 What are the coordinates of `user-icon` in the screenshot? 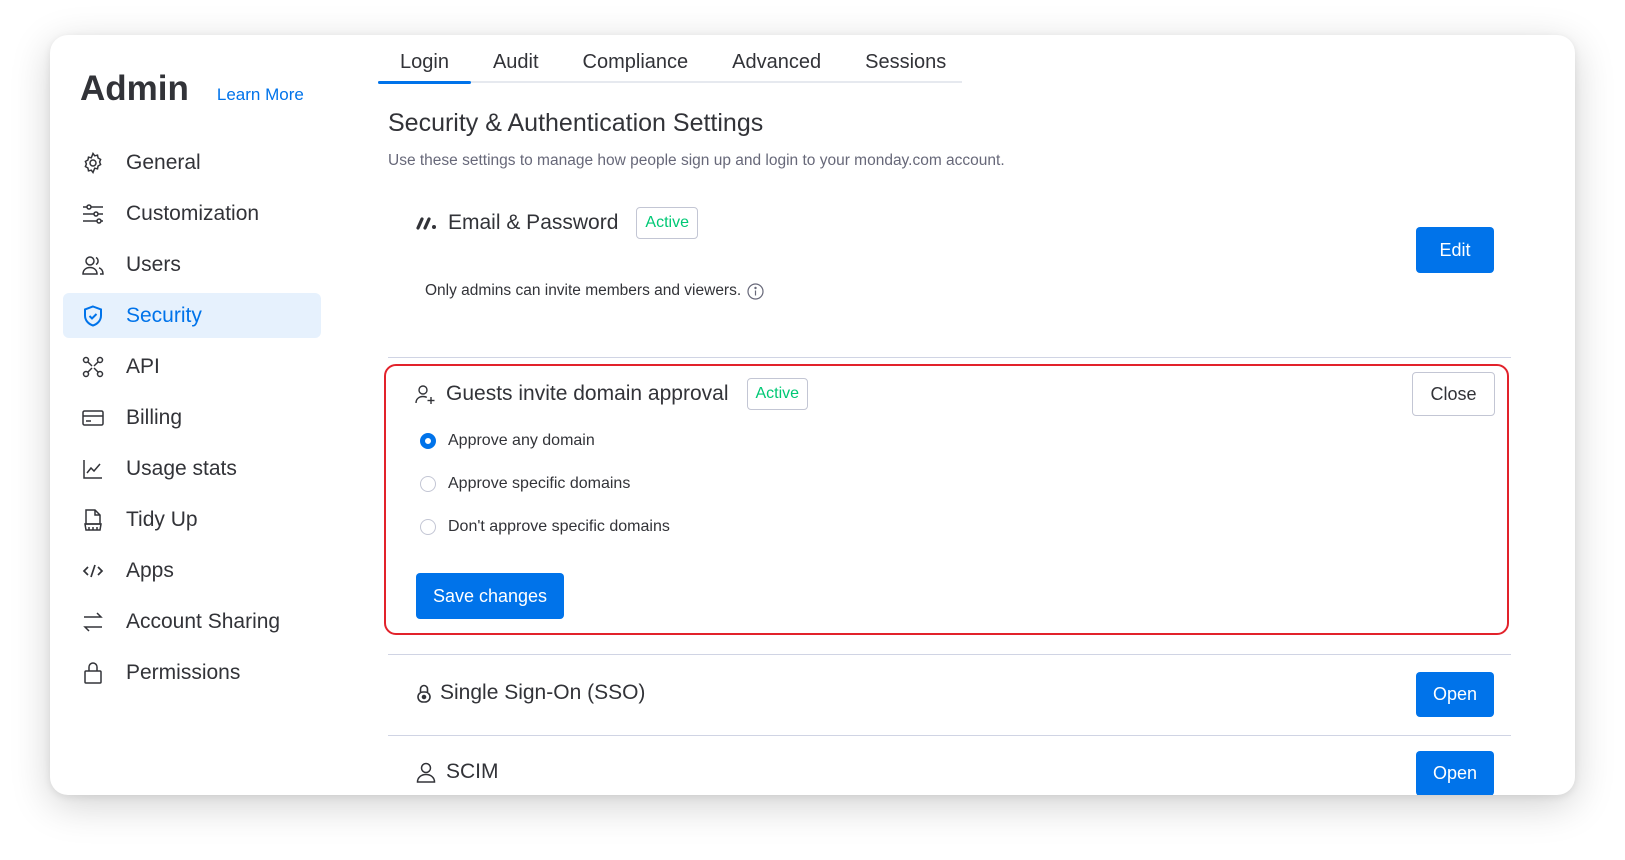 It's located at (426, 772).